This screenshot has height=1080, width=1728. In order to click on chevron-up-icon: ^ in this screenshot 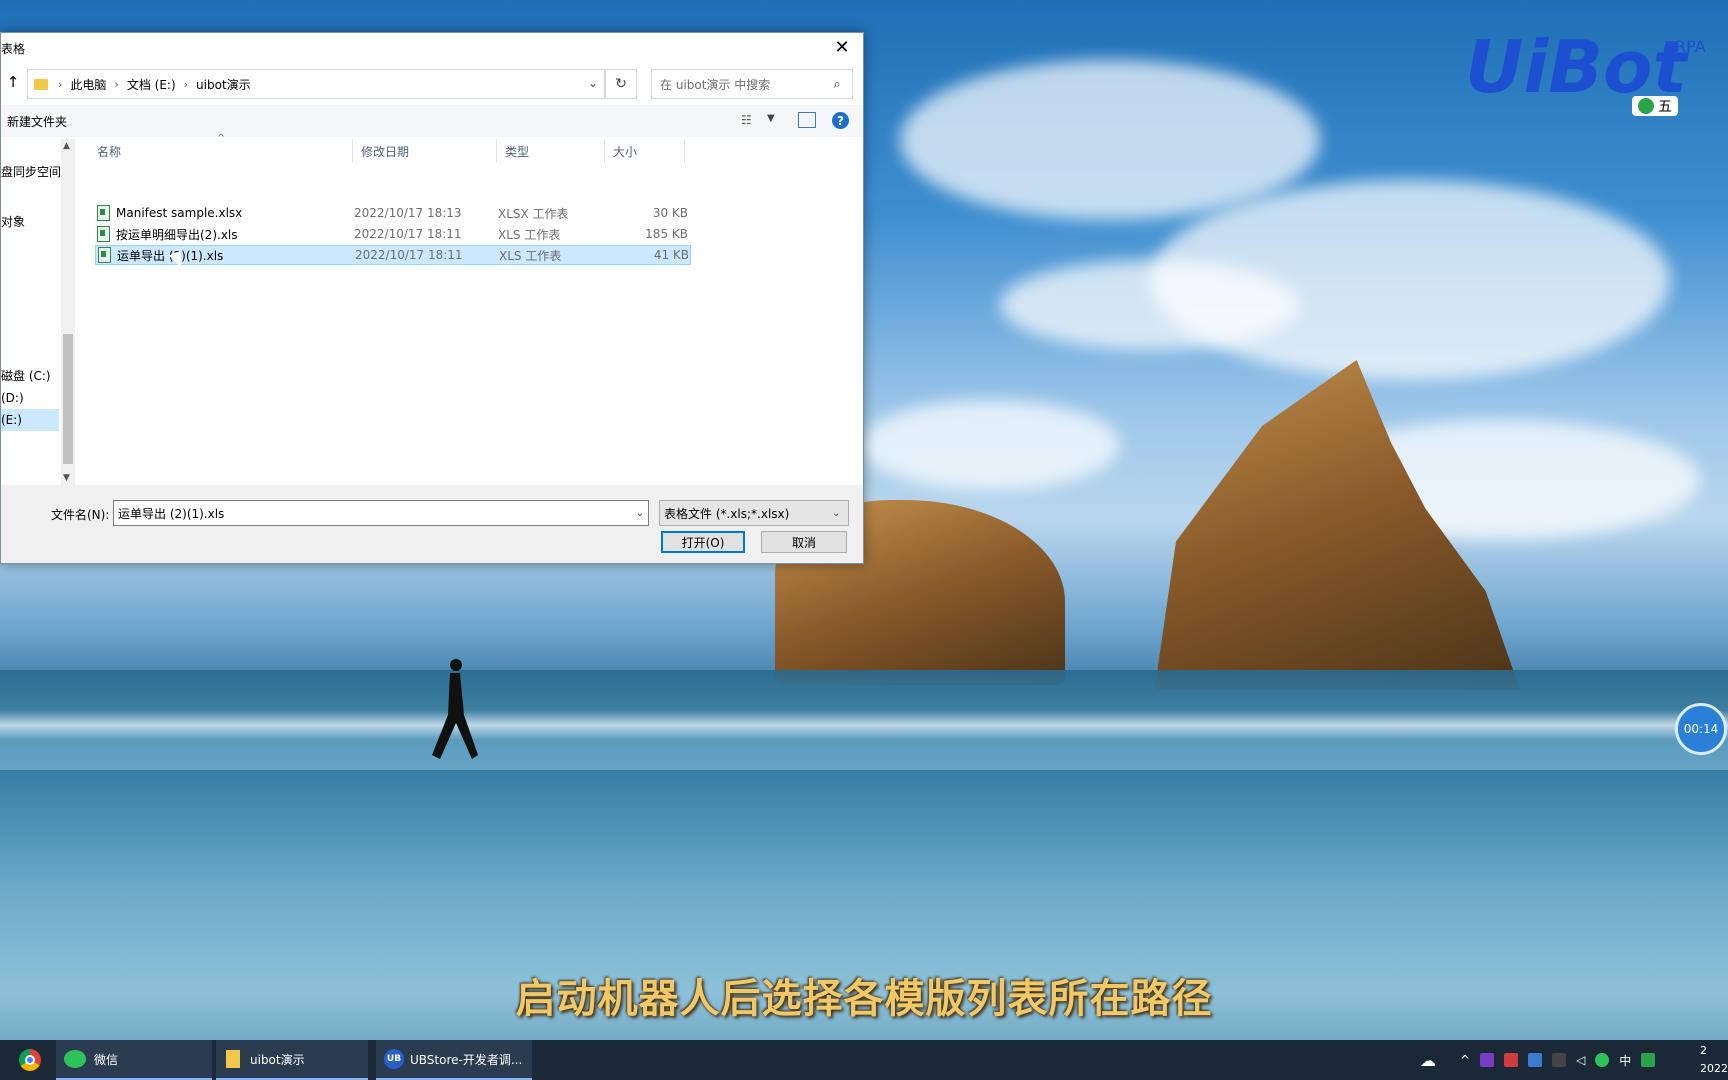, I will do `click(1465, 1060)`.